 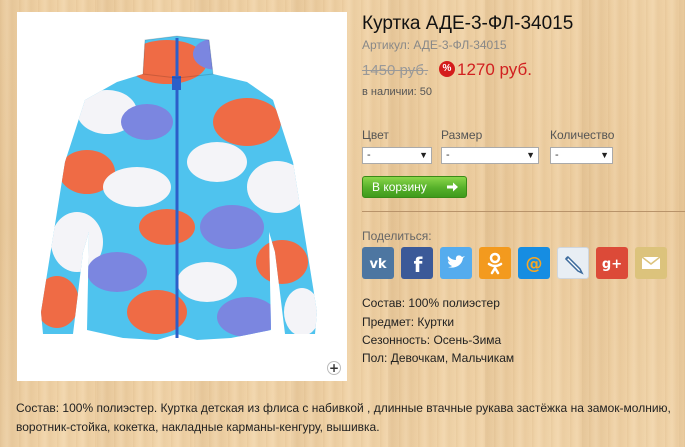 I want to click on color-select: - ▼, so click(x=397, y=155).